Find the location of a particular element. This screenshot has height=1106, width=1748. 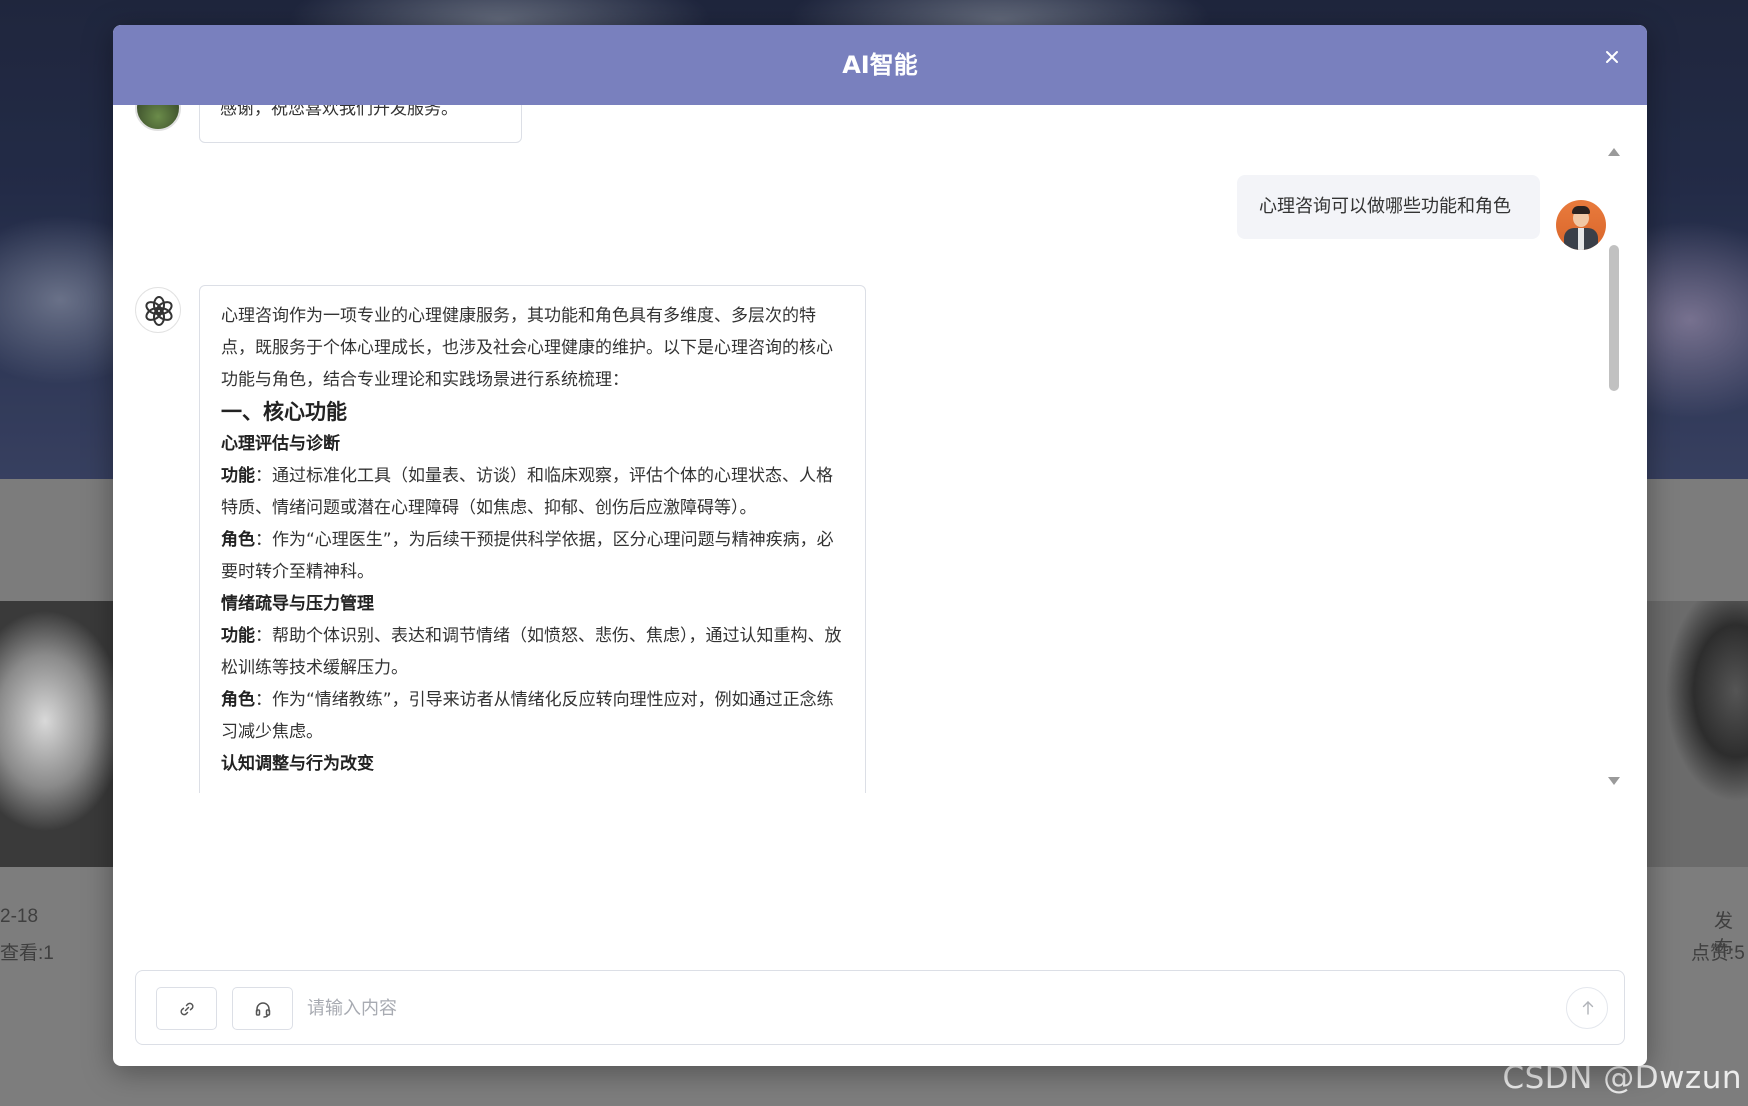

close-icon is located at coordinates (1612, 57).